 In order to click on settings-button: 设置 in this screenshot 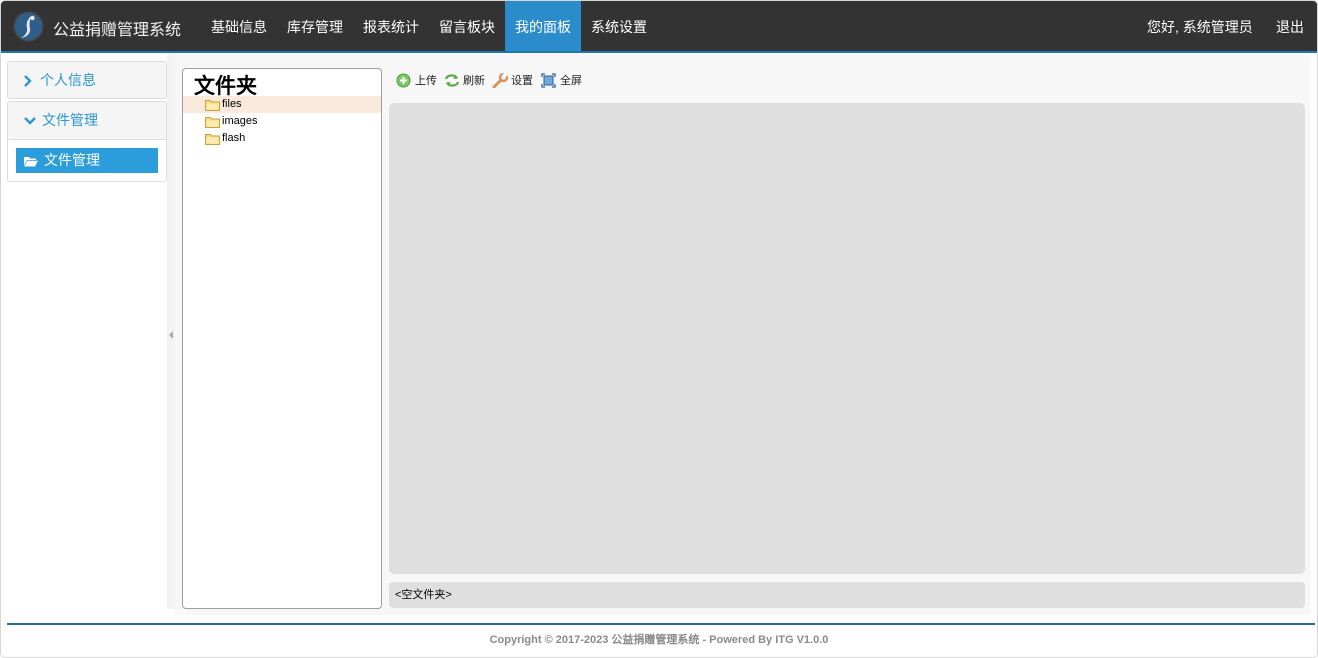, I will do `click(513, 81)`.